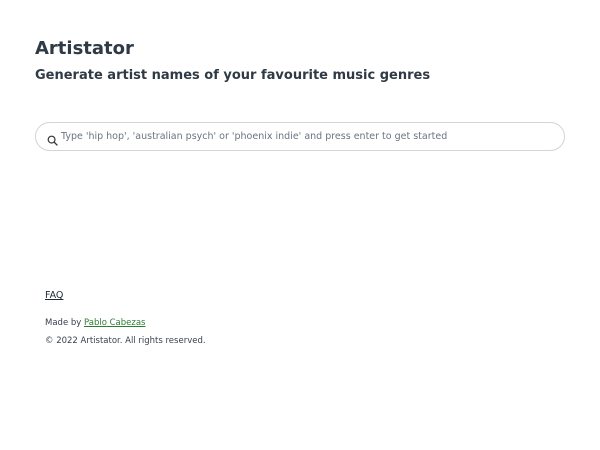 Image resolution: width=600 pixels, height=450 pixels. Describe the element at coordinates (84, 48) in the screenshot. I see `page-title: Artistator` at that location.